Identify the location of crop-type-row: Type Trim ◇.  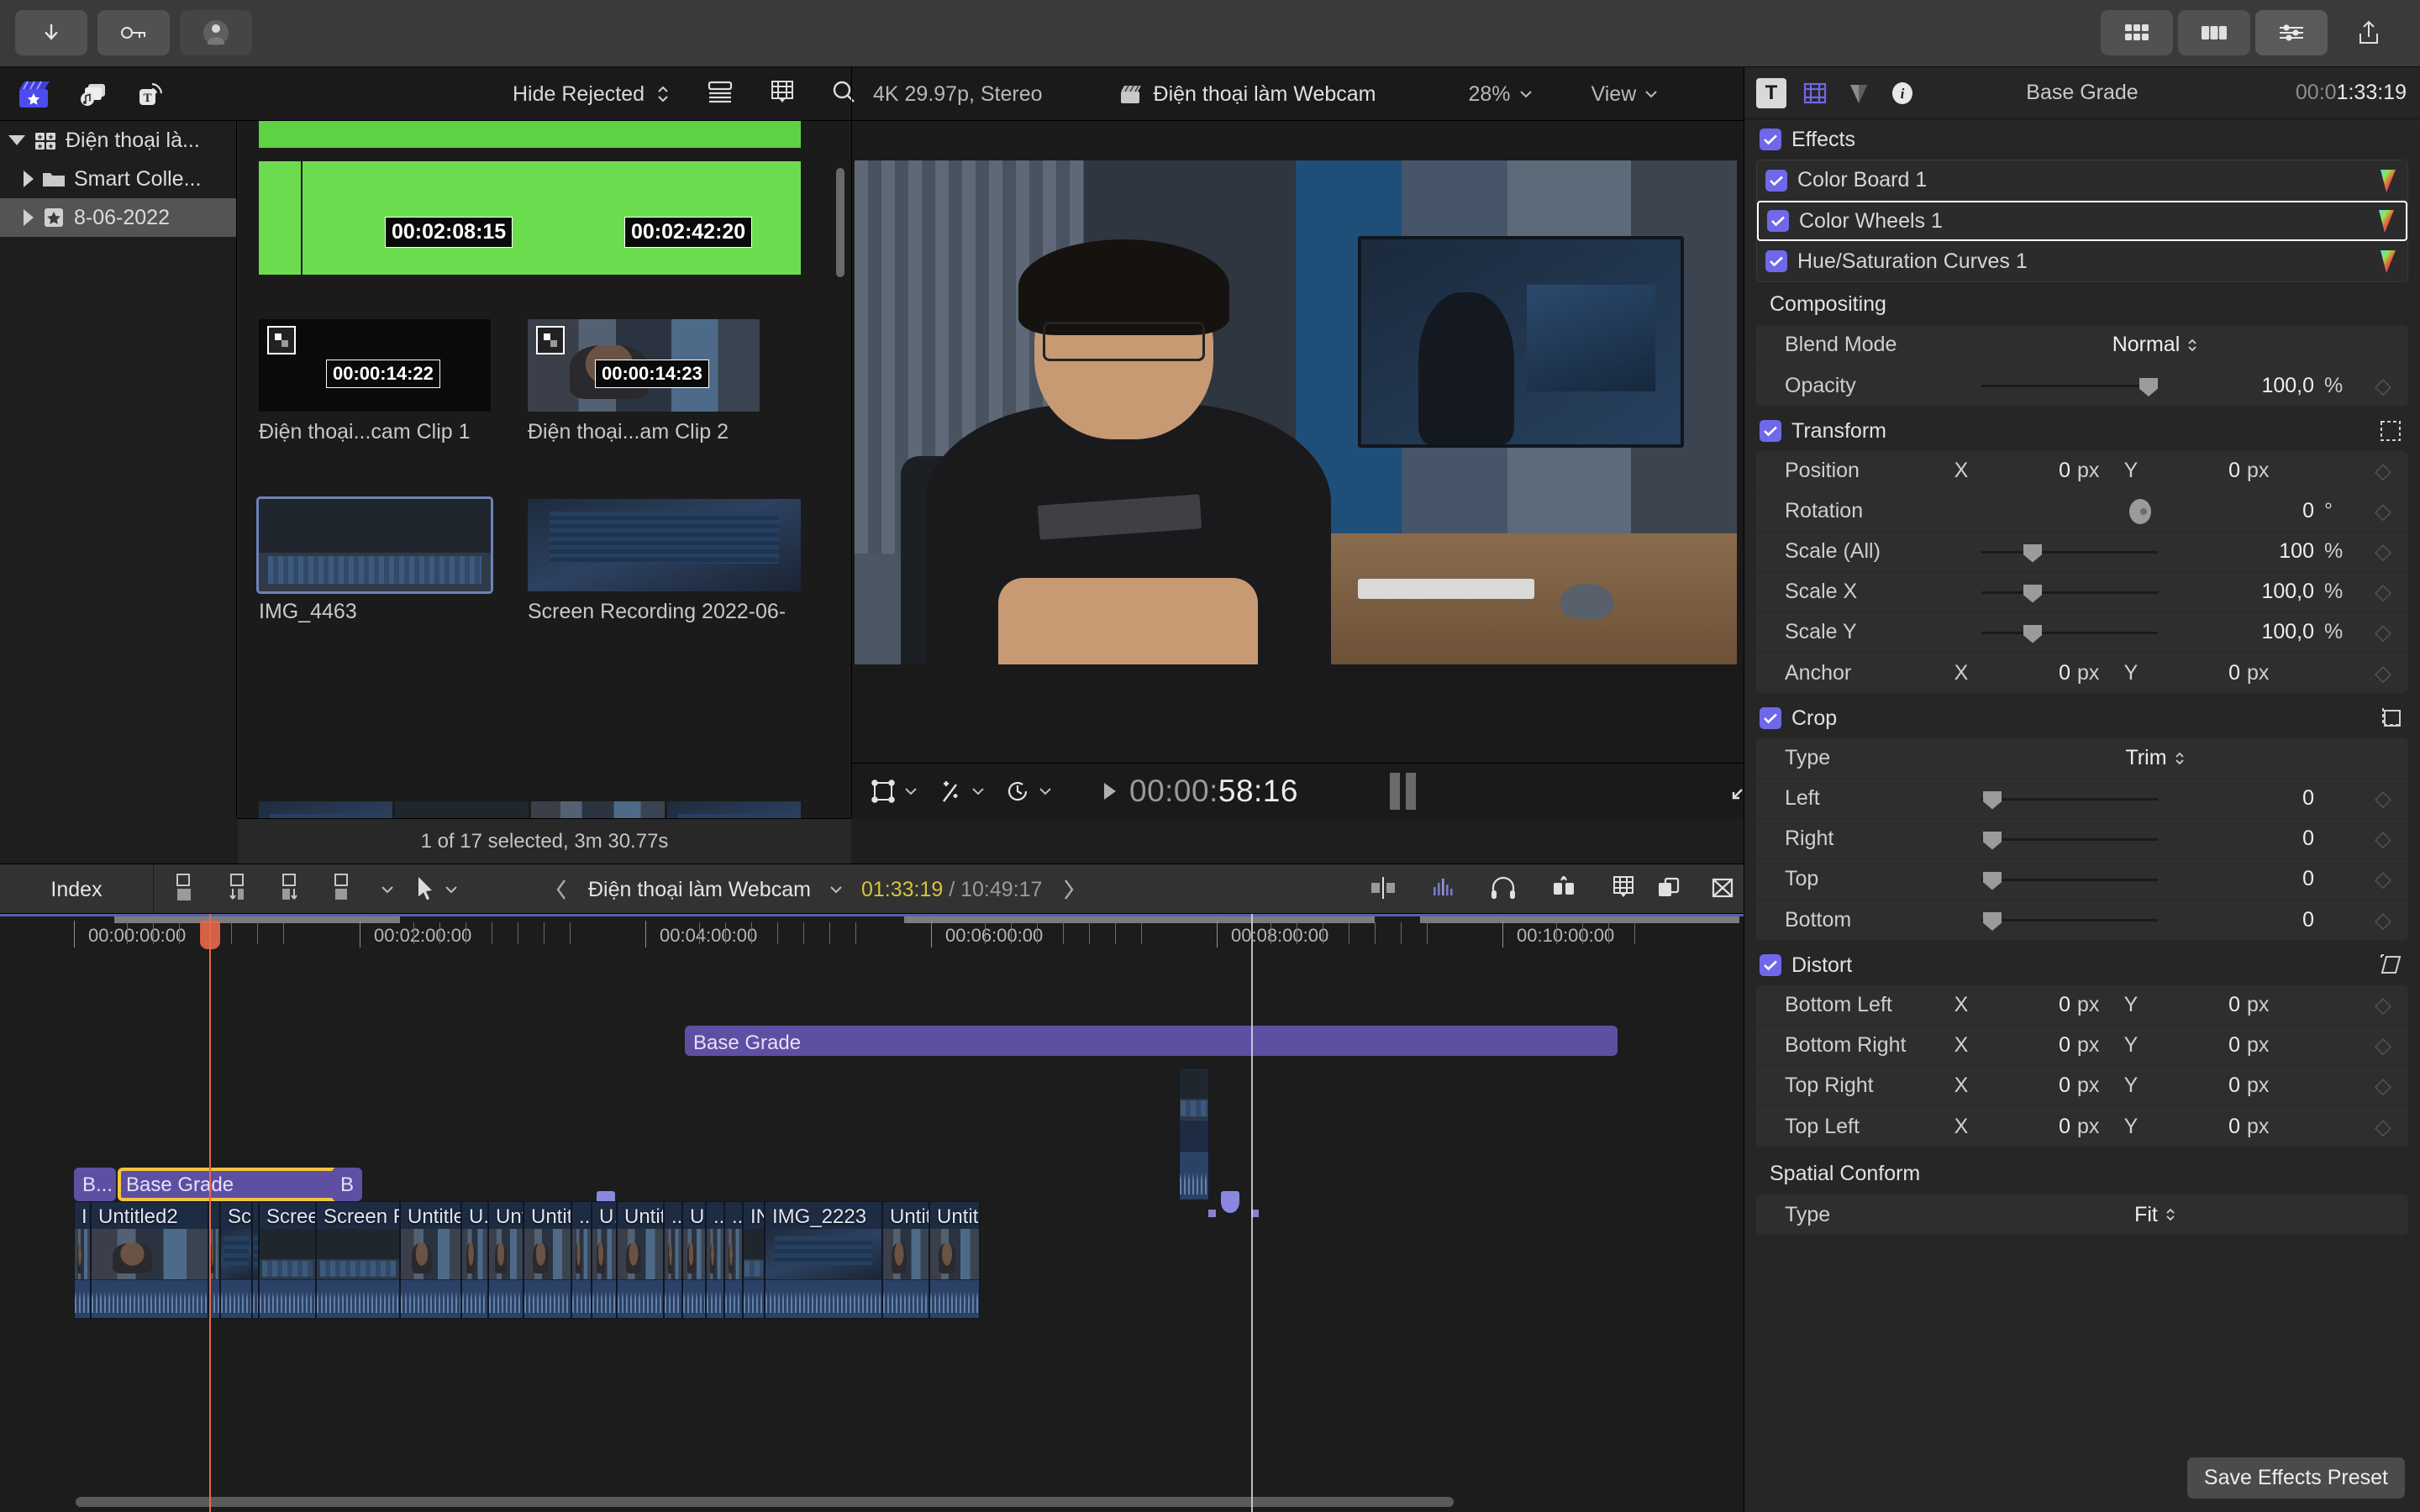
(2082, 758).